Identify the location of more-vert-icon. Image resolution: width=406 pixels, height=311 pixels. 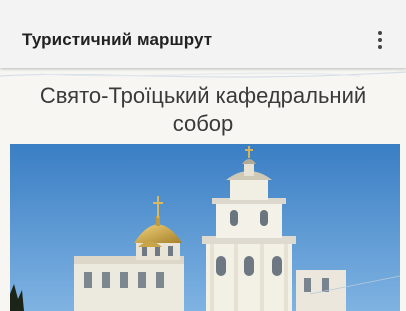
(380, 33).